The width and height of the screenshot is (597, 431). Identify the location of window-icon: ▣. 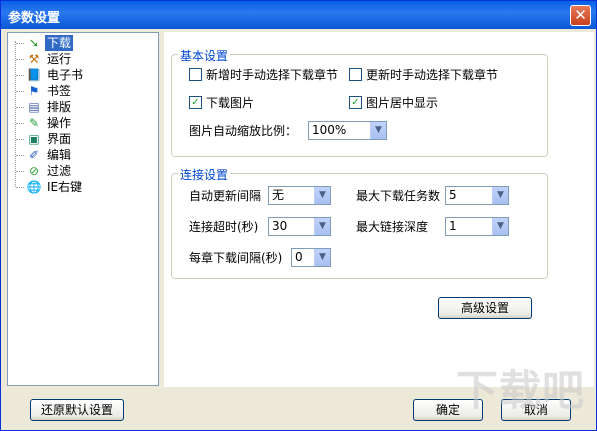
(34, 139).